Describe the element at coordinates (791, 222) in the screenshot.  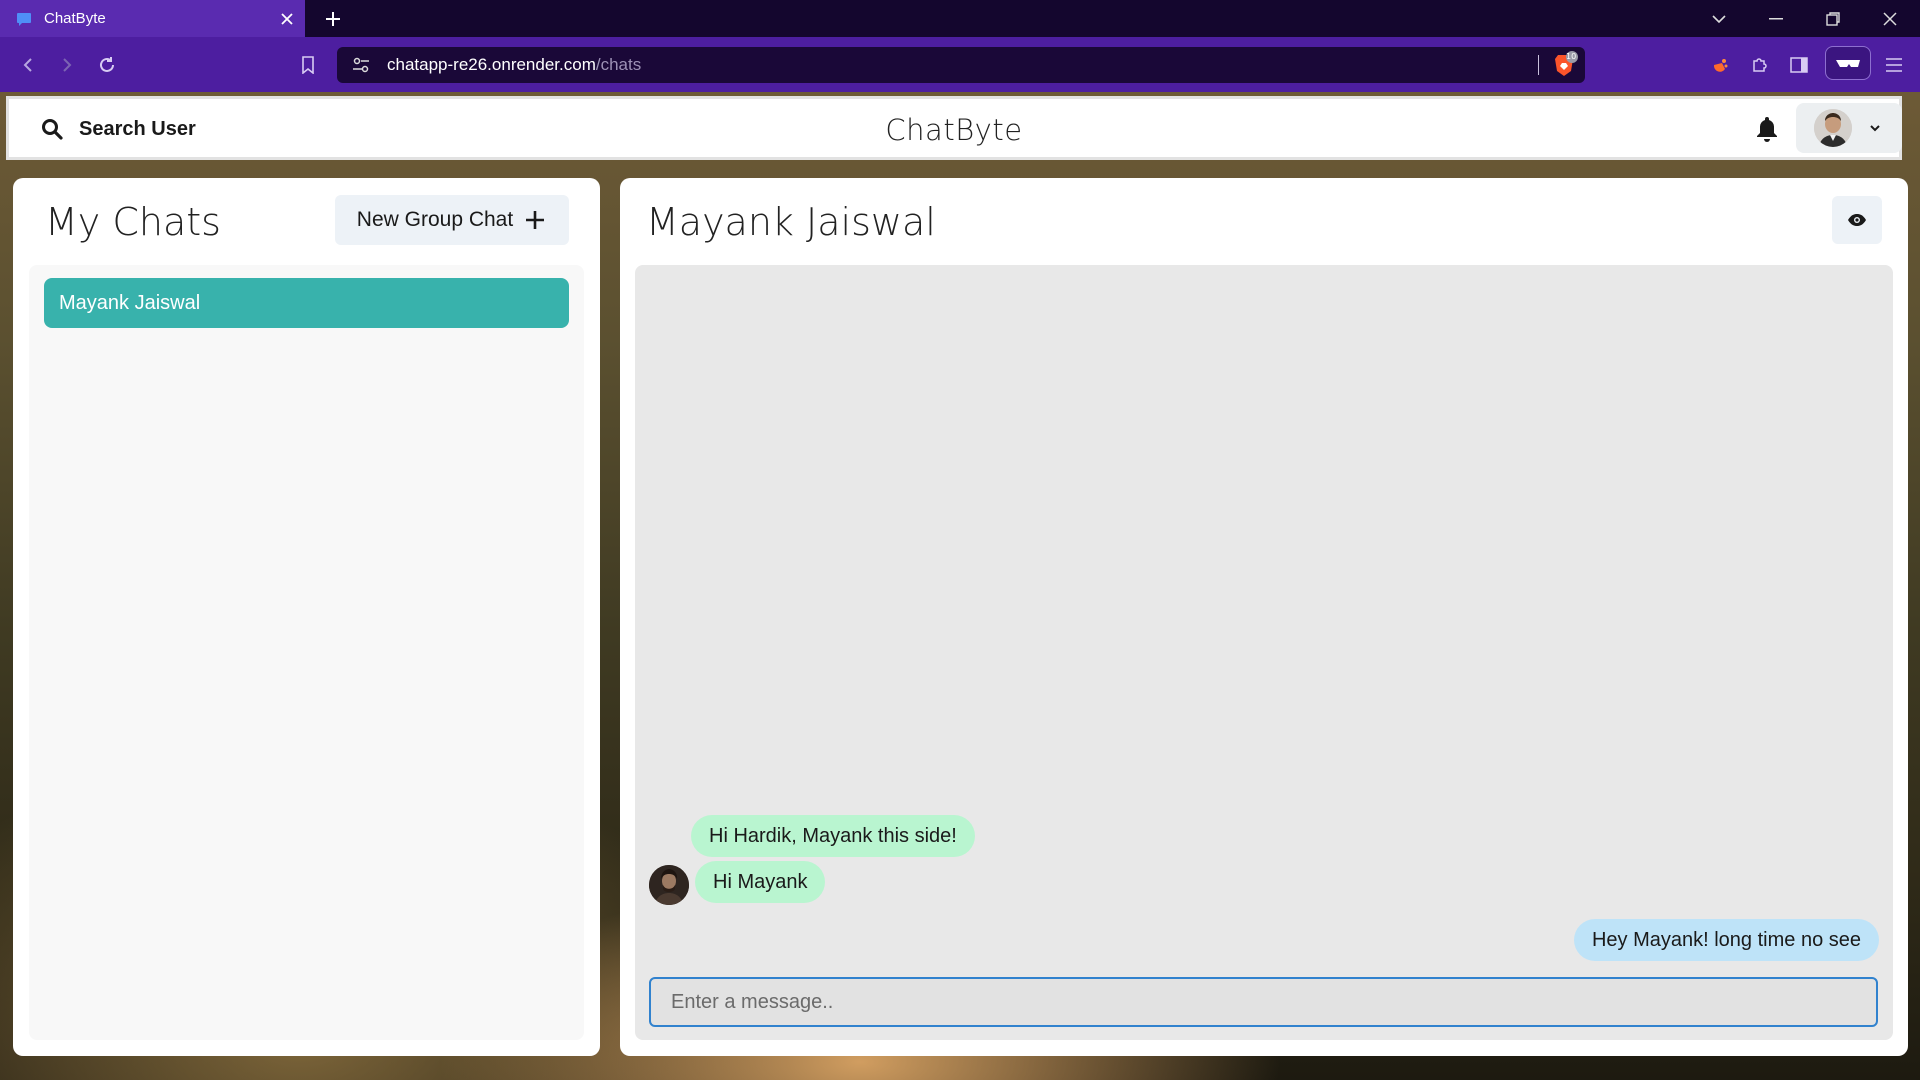
I see `conversation-title: Mayank Jaiswal` at that location.